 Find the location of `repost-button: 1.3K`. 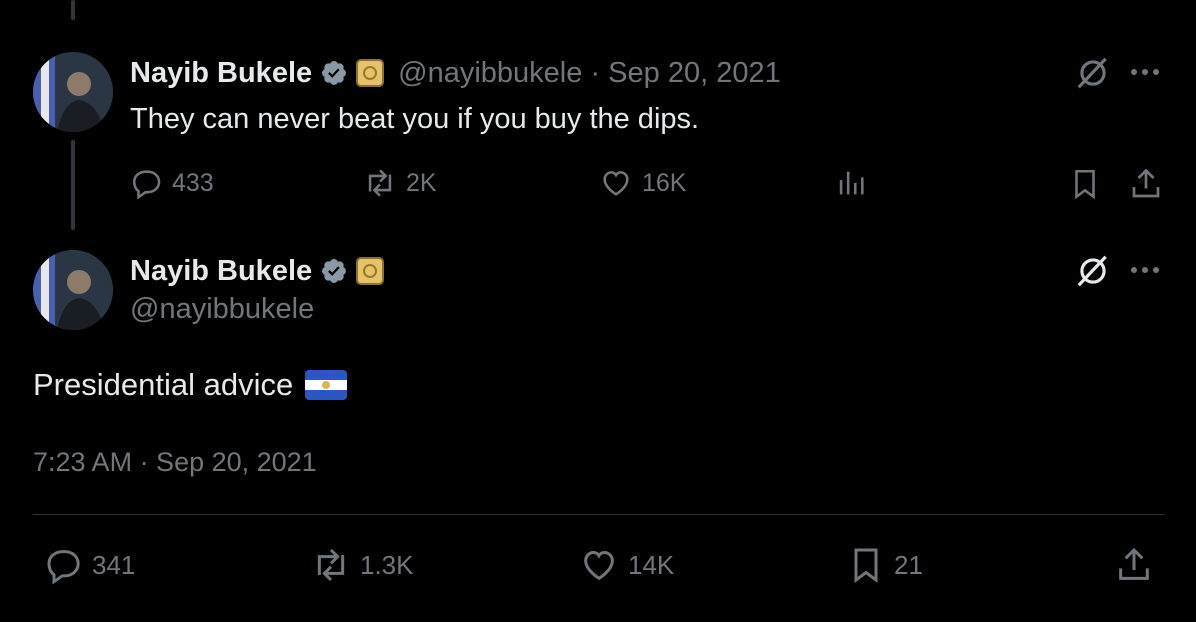

repost-button: 1.3K is located at coordinates (362, 565).